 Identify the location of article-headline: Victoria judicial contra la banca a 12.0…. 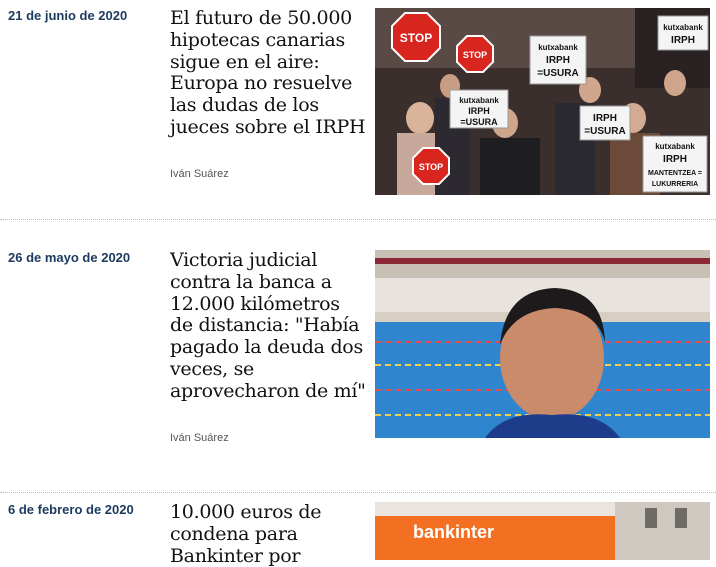
(268, 326).